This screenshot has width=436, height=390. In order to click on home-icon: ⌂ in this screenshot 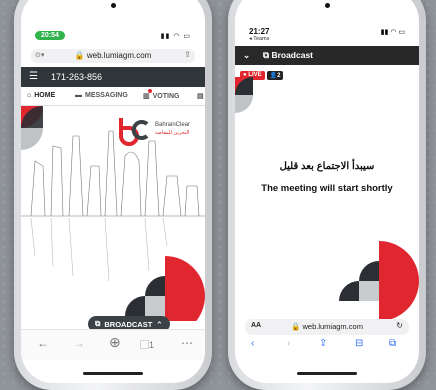, I will do `click(29, 95)`.